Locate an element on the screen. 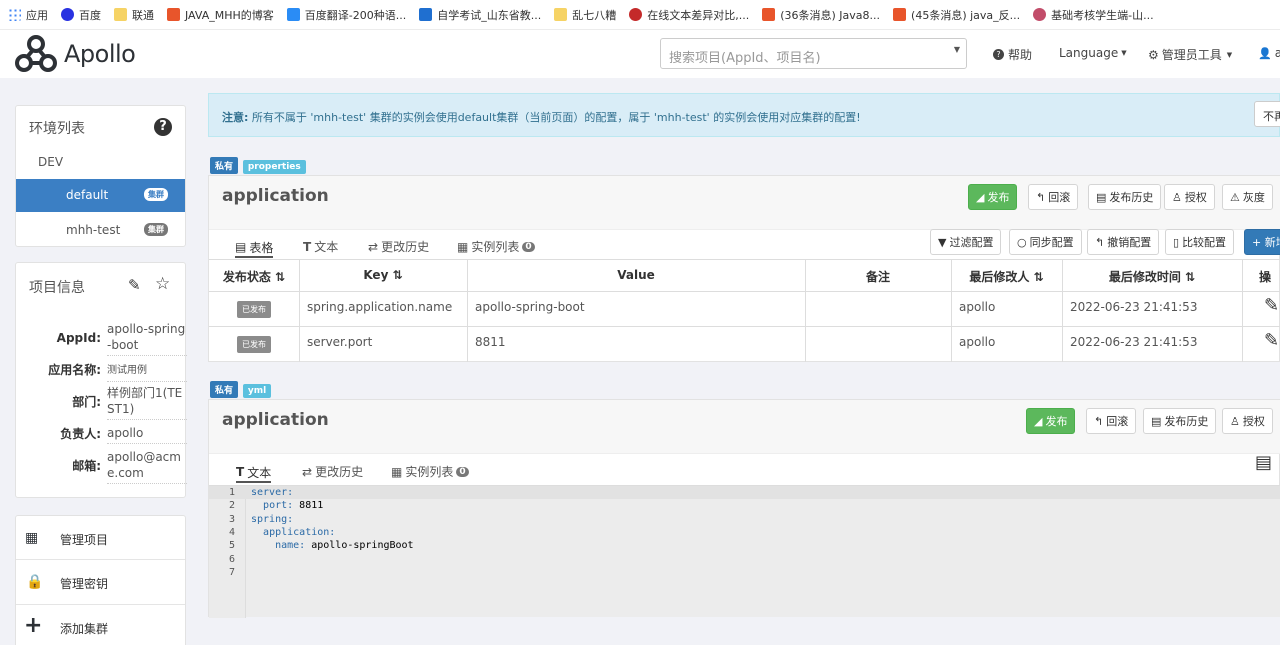 Image resolution: width=1280 pixels, height=645 pixels. manage-secret-item: 🔒 管理密钥 is located at coordinates (100, 582).